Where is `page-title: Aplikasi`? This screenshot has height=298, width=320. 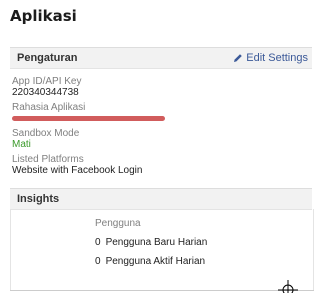 page-title: Aplikasi is located at coordinates (43, 16).